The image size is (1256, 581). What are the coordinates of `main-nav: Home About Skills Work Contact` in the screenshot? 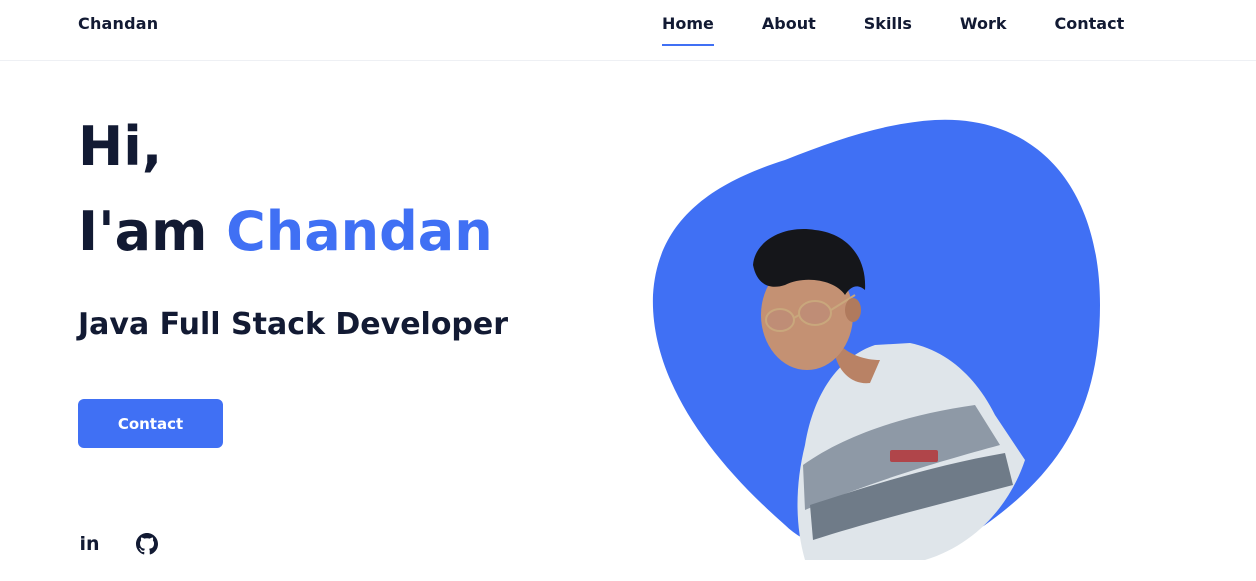 It's located at (893, 30).